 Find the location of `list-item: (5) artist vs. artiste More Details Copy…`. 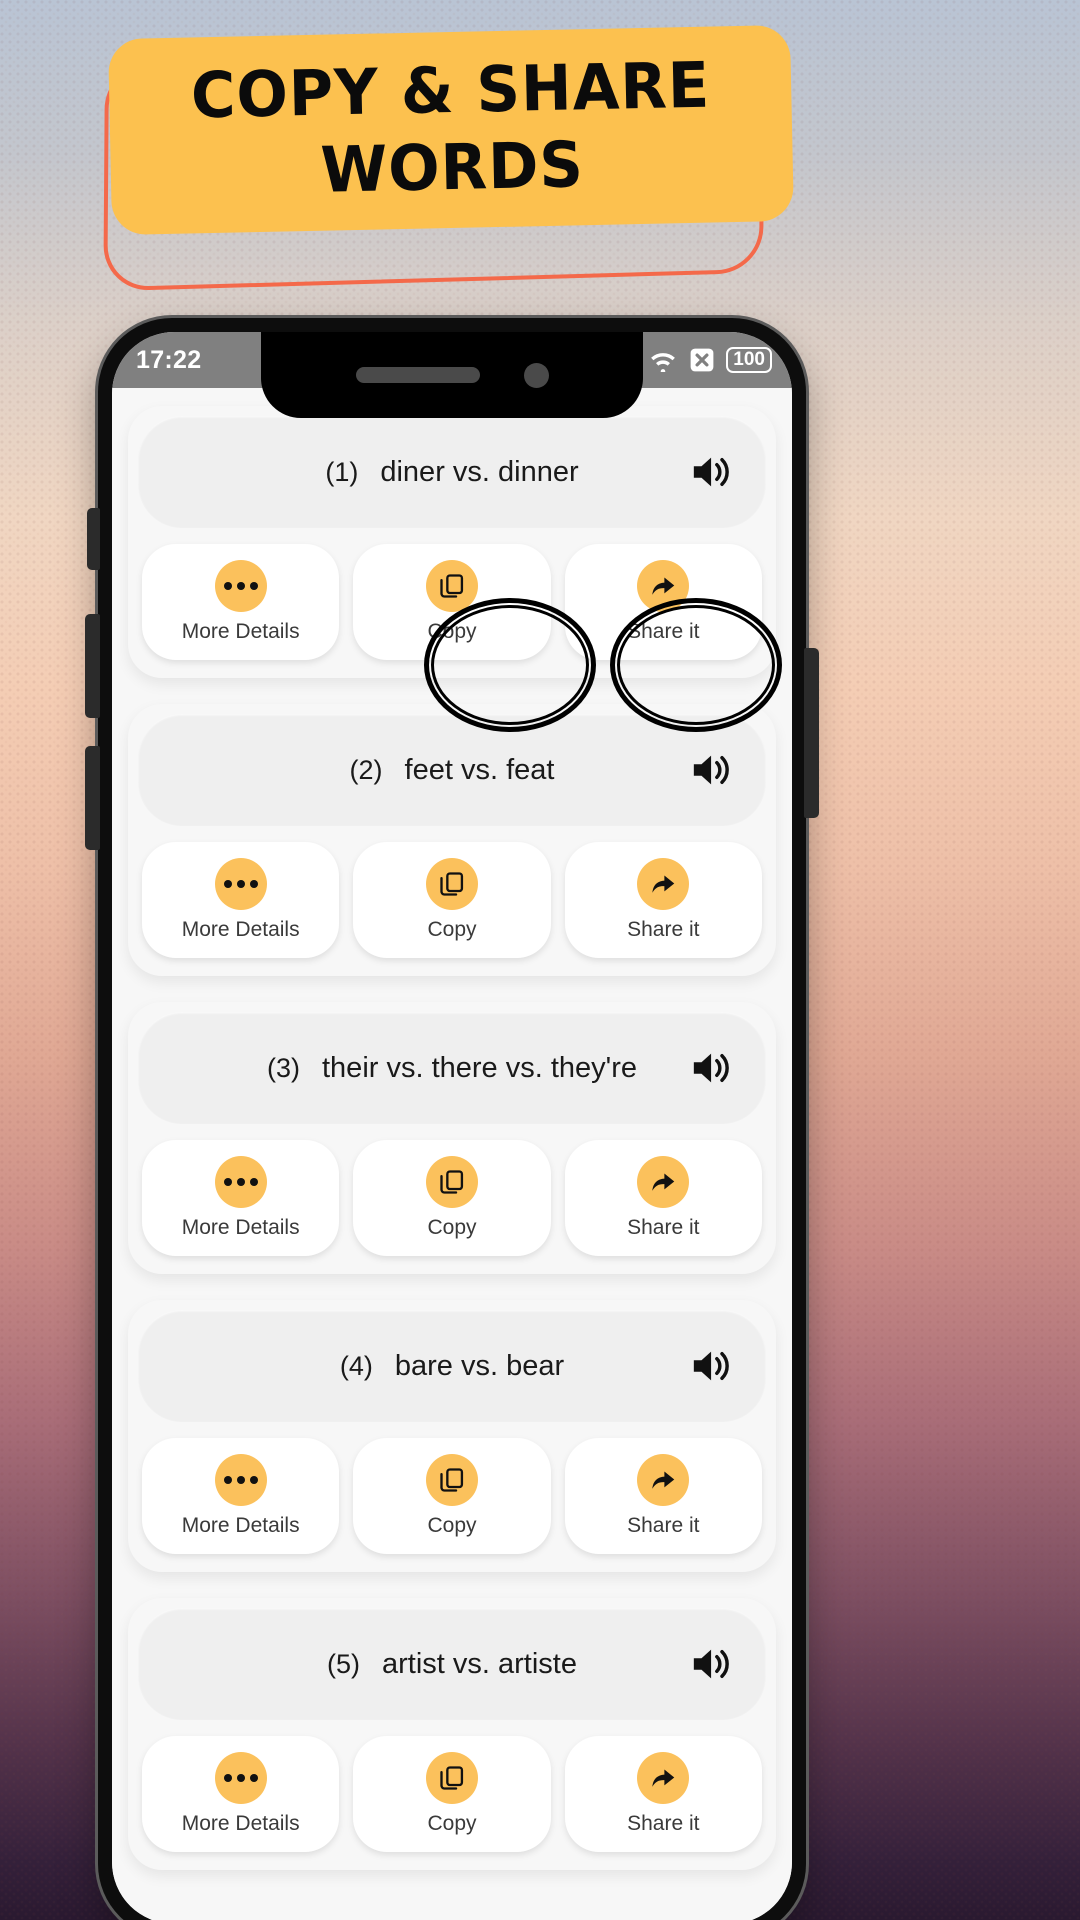

list-item: (5) artist vs. artiste More Details Copy… is located at coordinates (452, 1734).